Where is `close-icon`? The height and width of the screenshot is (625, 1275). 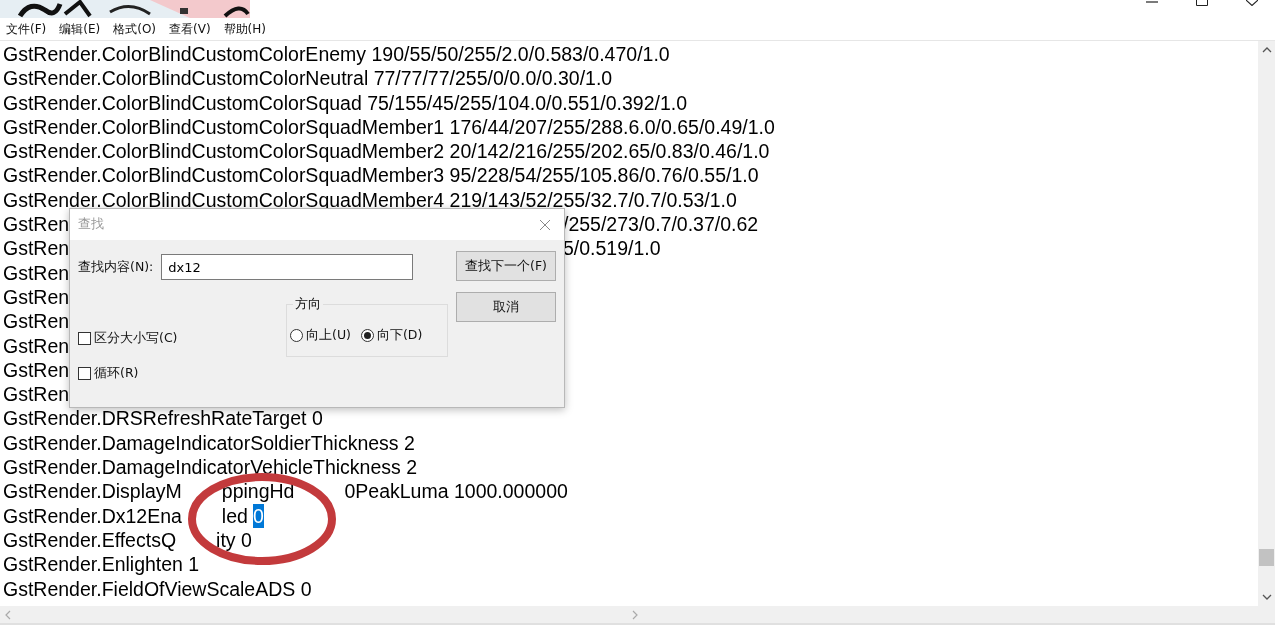
close-icon is located at coordinates (1252, 3).